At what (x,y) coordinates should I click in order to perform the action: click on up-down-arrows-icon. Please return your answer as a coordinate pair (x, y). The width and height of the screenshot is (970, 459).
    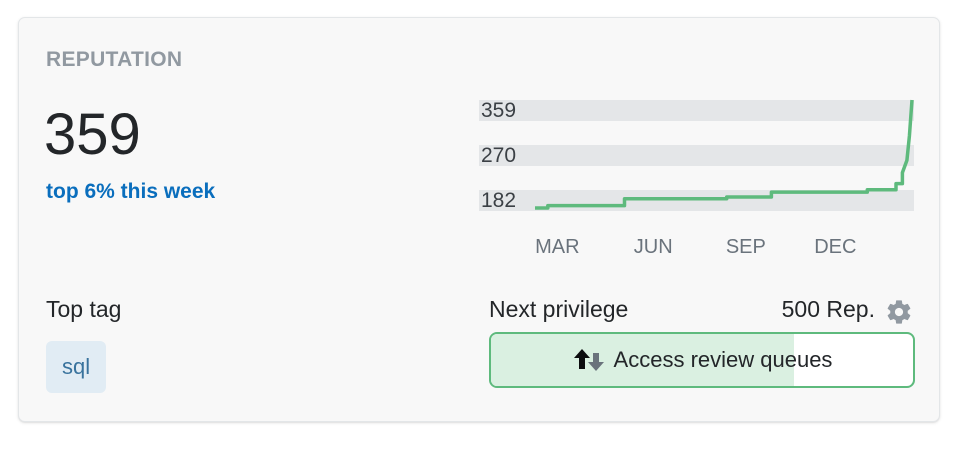
    Looking at the image, I should click on (588, 360).